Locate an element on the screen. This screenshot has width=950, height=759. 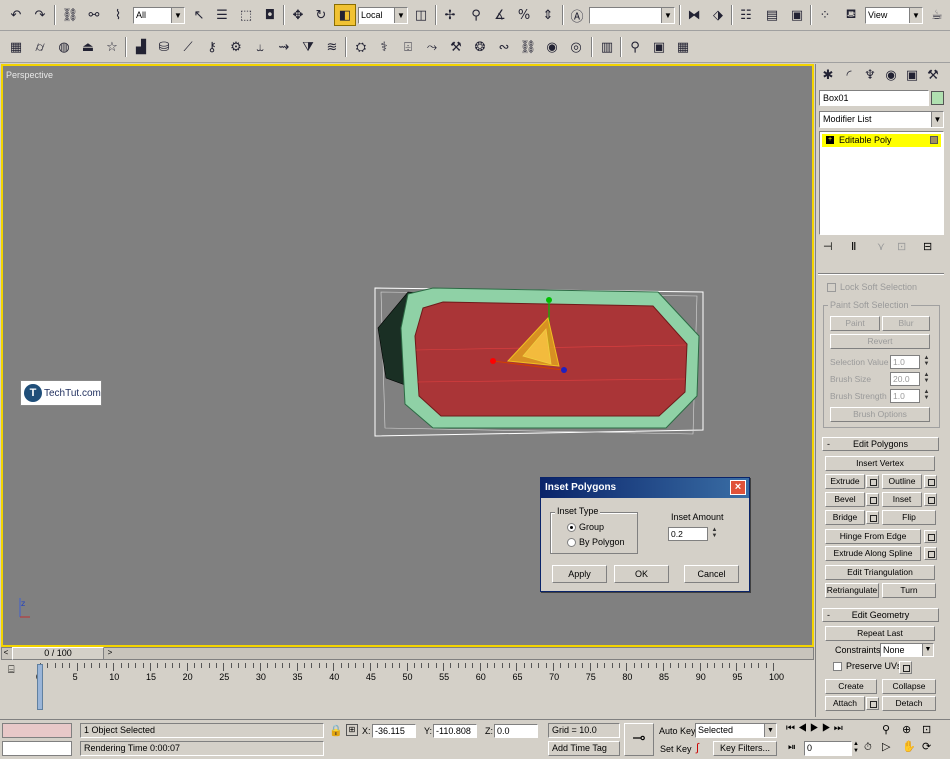
y-coordinate-field: -110.808 is located at coordinates (455, 731).